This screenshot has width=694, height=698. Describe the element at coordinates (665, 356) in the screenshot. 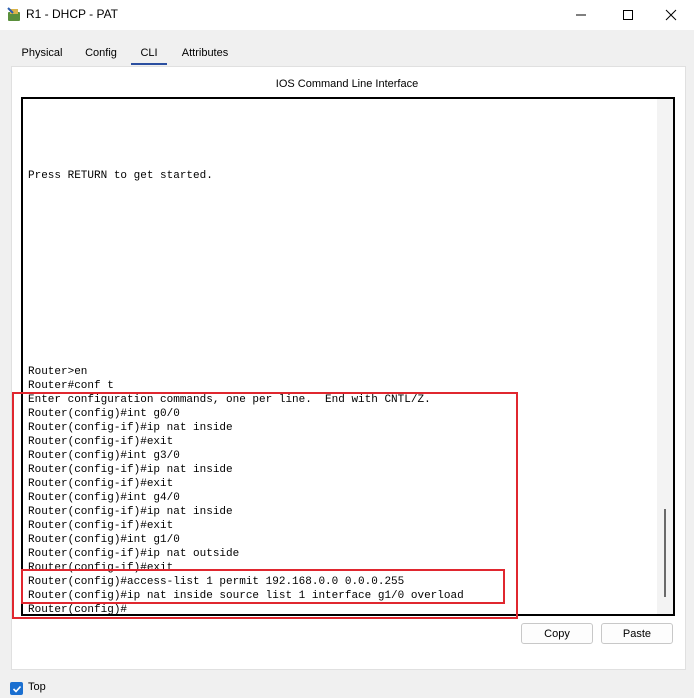

I see `terminal-scrollbar` at that location.